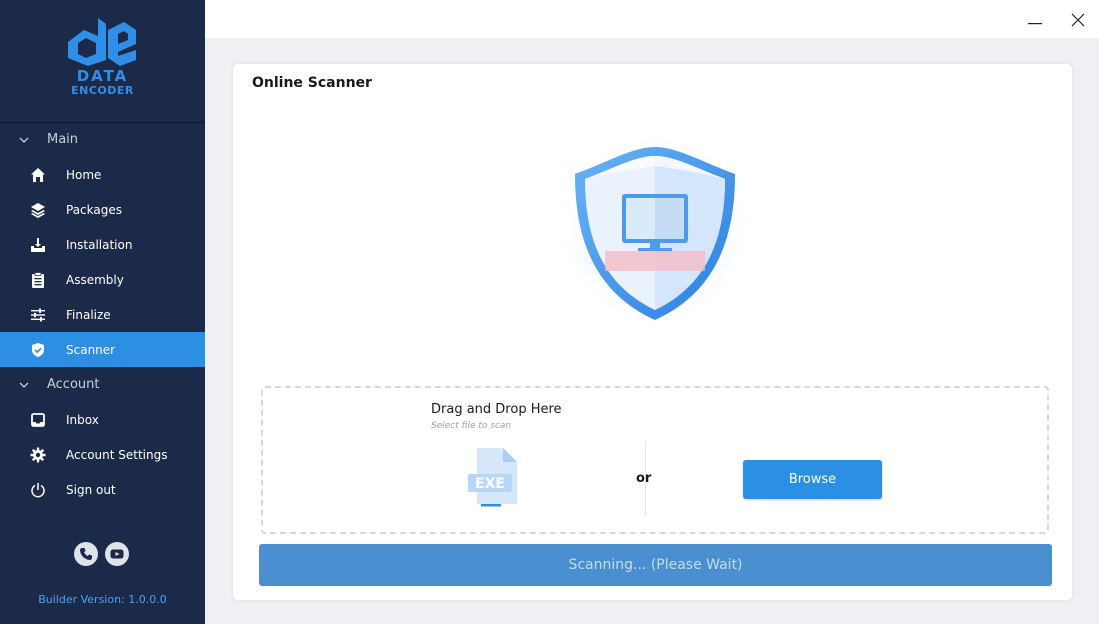  I want to click on sidebar-item-installation: Installation, so click(102, 244).